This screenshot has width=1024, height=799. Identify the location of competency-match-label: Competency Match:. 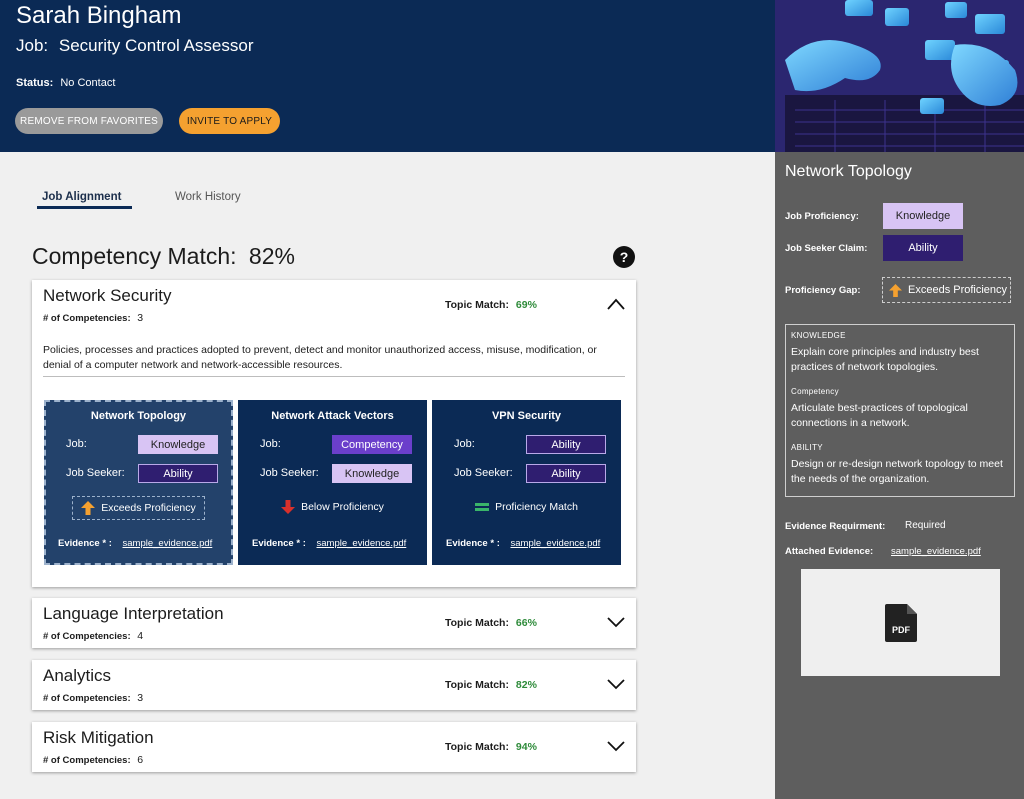
(134, 256).